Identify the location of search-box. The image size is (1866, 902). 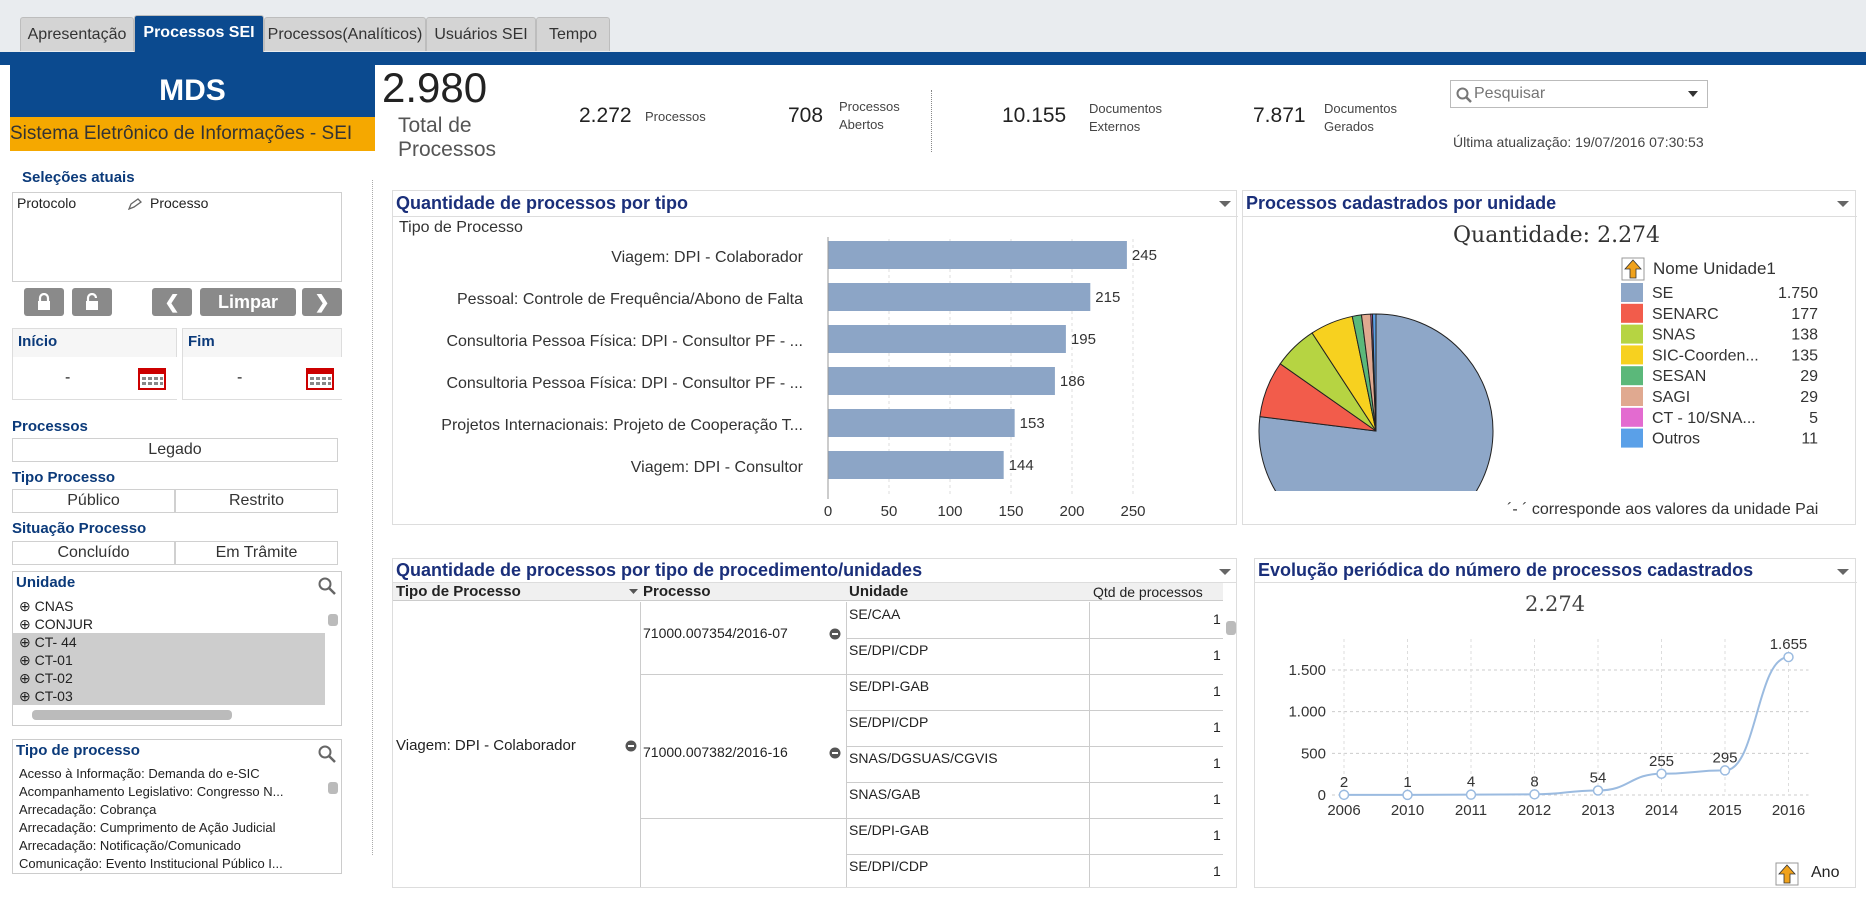
(1579, 94).